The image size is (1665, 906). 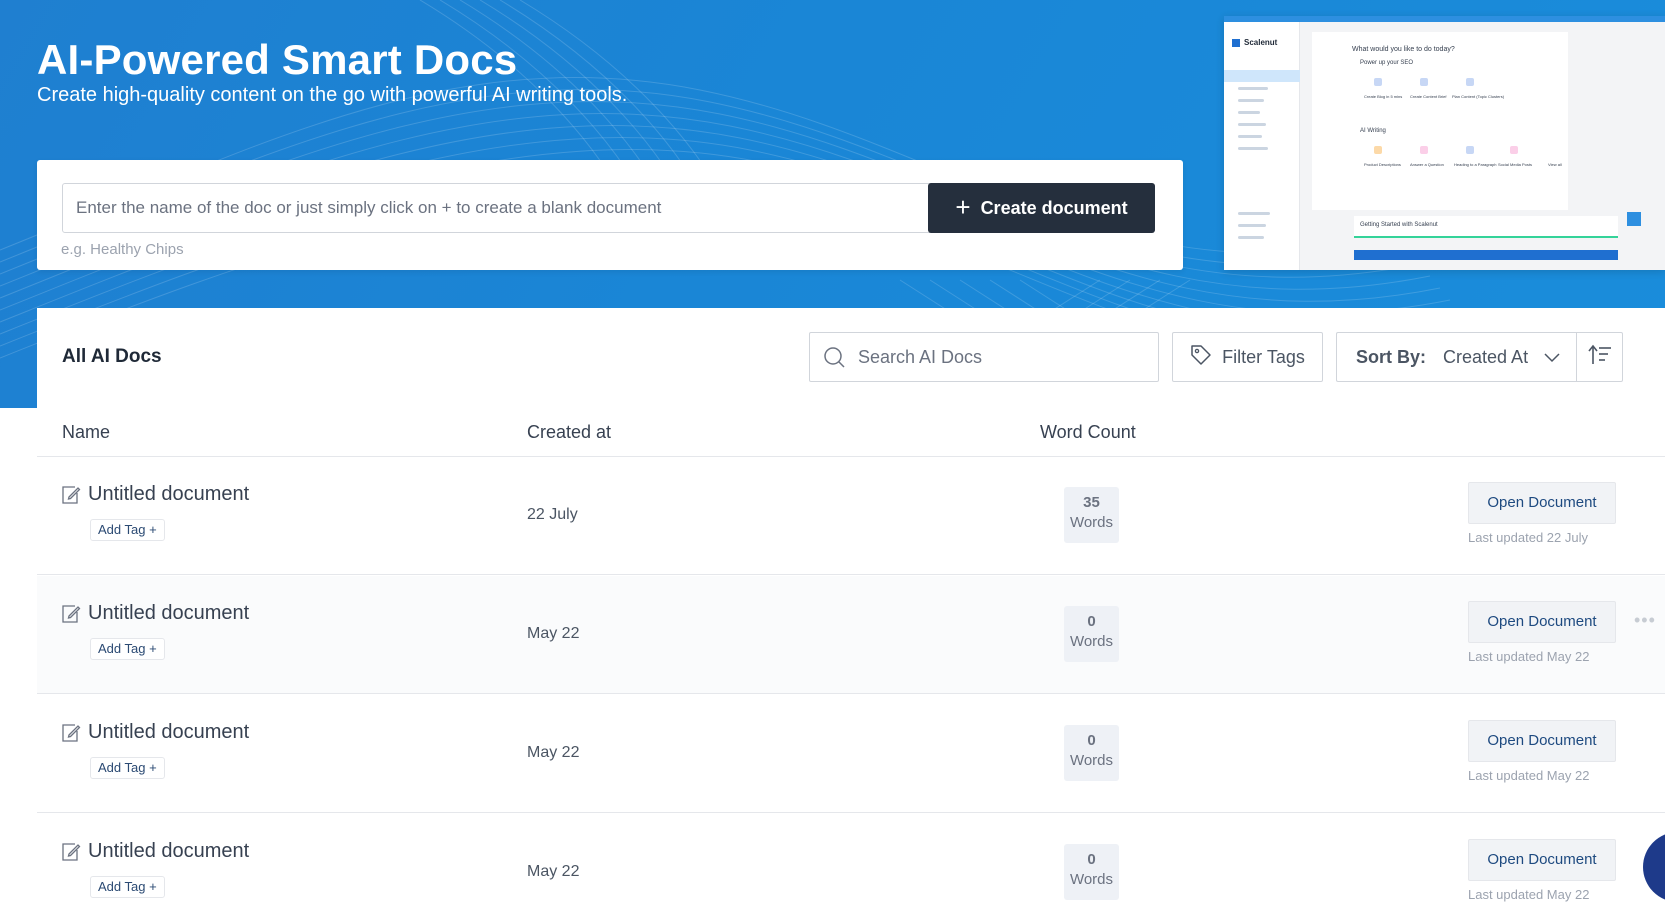 What do you see at coordinates (1486, 227) in the screenshot?
I see `preview-getting-started: Getting Started with Scalenut` at bounding box center [1486, 227].